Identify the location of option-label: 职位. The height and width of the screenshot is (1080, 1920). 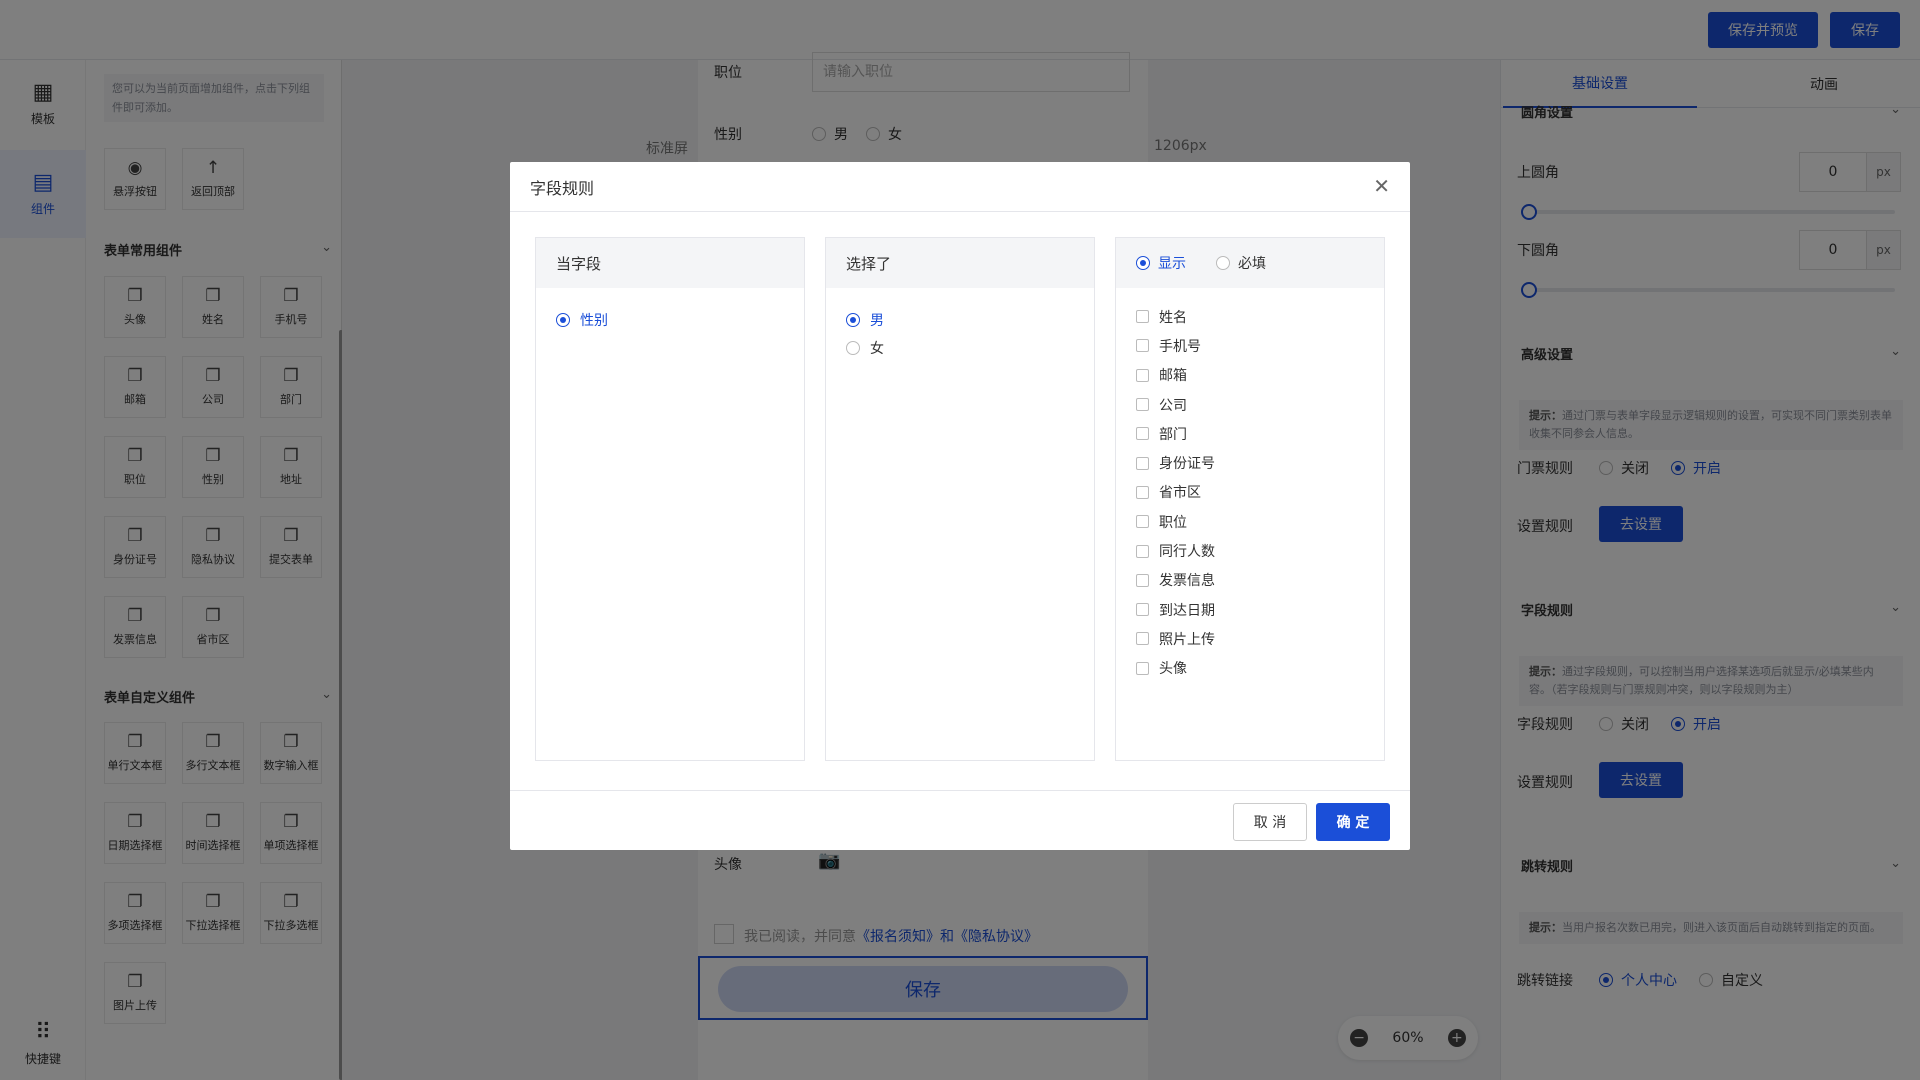
(1173, 522).